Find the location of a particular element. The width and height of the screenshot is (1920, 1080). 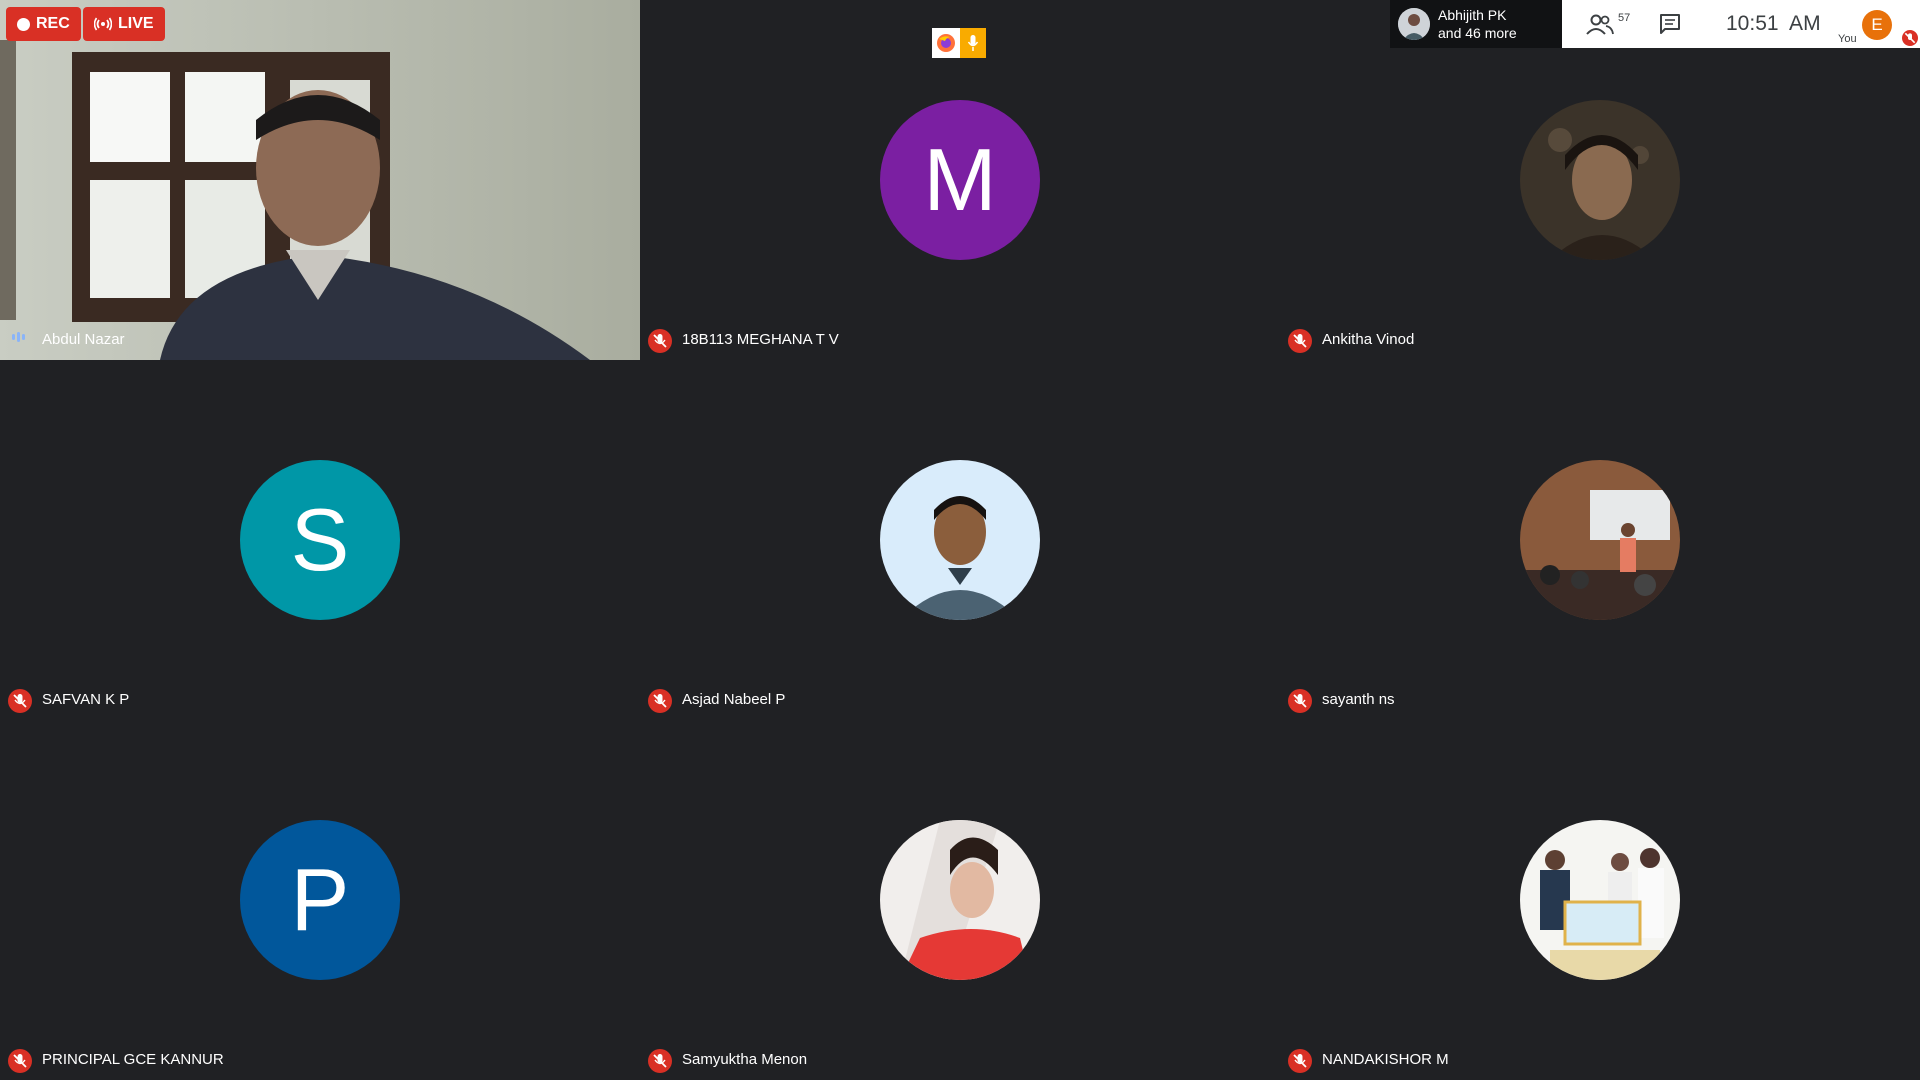

rec-badge: REC is located at coordinates (43, 24).